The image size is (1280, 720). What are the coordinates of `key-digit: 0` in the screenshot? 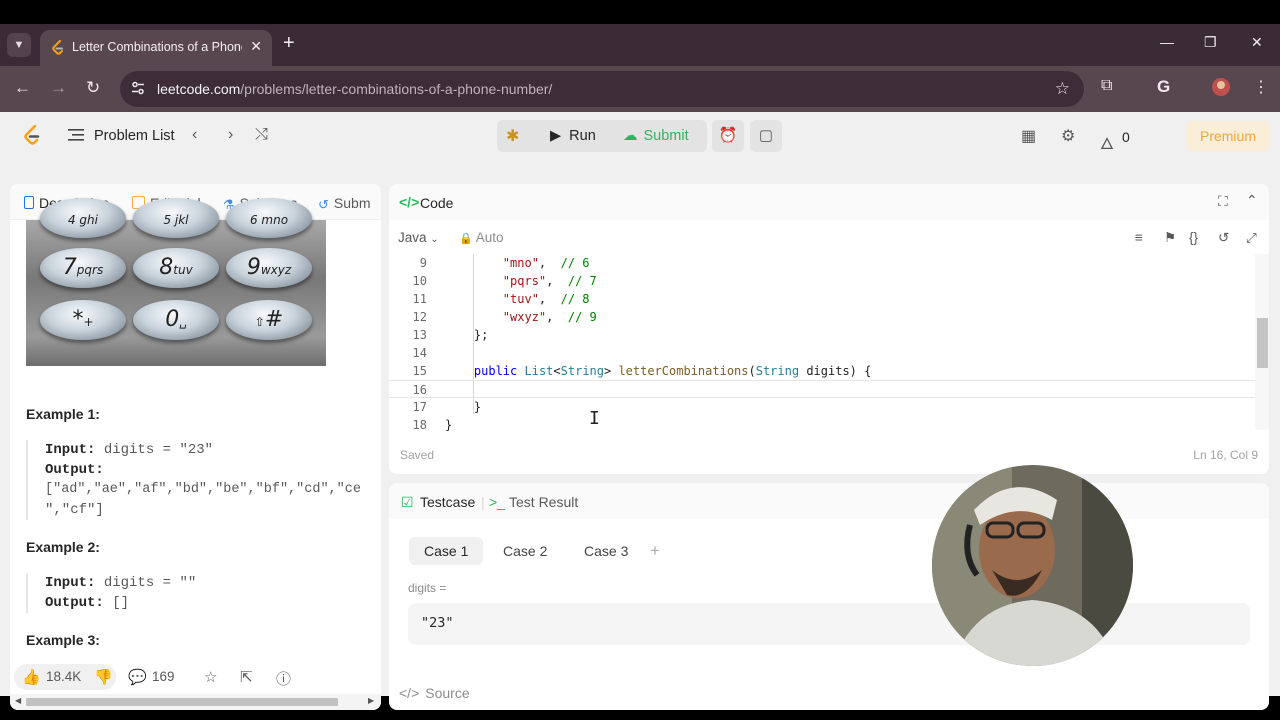 It's located at (172, 319).